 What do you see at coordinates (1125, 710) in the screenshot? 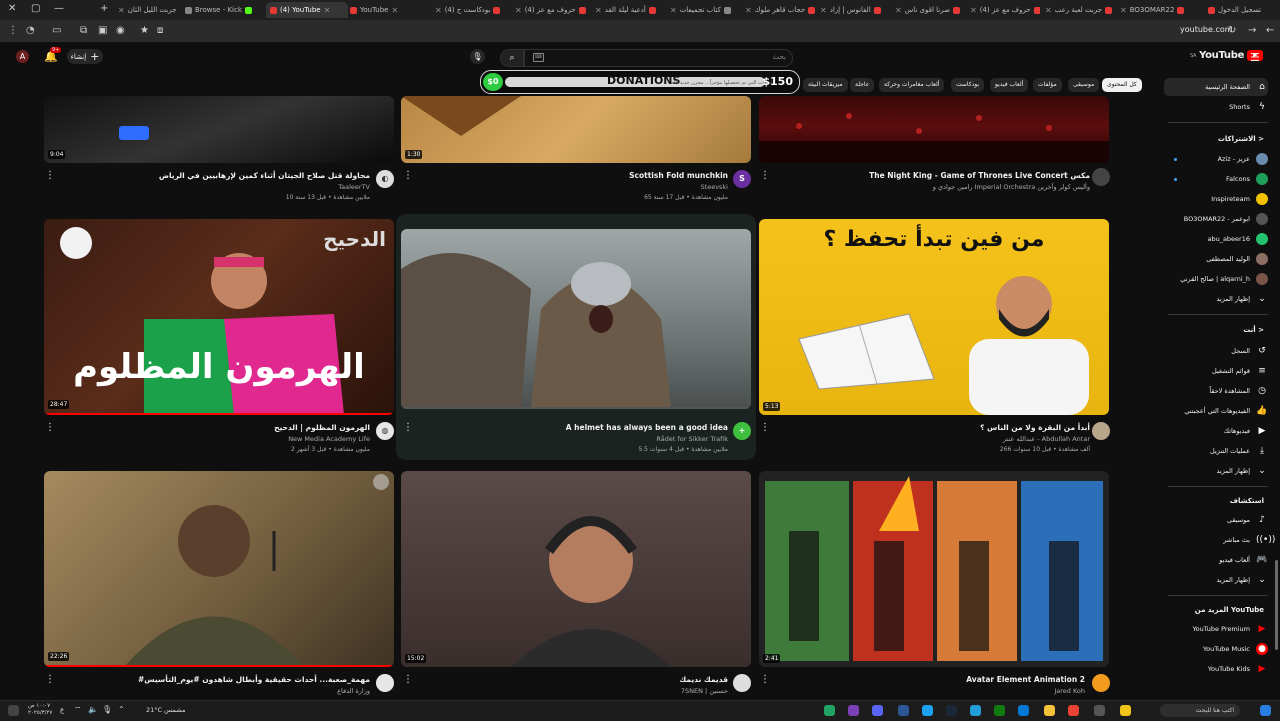
I see `copilot-icon` at bounding box center [1125, 710].